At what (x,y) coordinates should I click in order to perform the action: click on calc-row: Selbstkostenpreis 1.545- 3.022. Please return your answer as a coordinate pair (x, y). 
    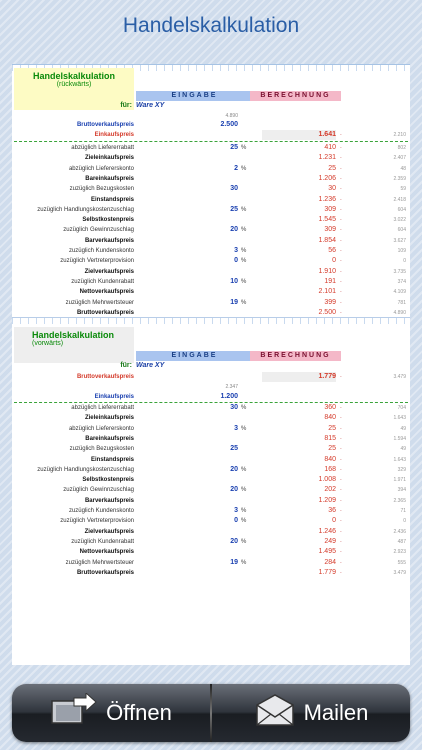
    Looking at the image, I should click on (211, 220).